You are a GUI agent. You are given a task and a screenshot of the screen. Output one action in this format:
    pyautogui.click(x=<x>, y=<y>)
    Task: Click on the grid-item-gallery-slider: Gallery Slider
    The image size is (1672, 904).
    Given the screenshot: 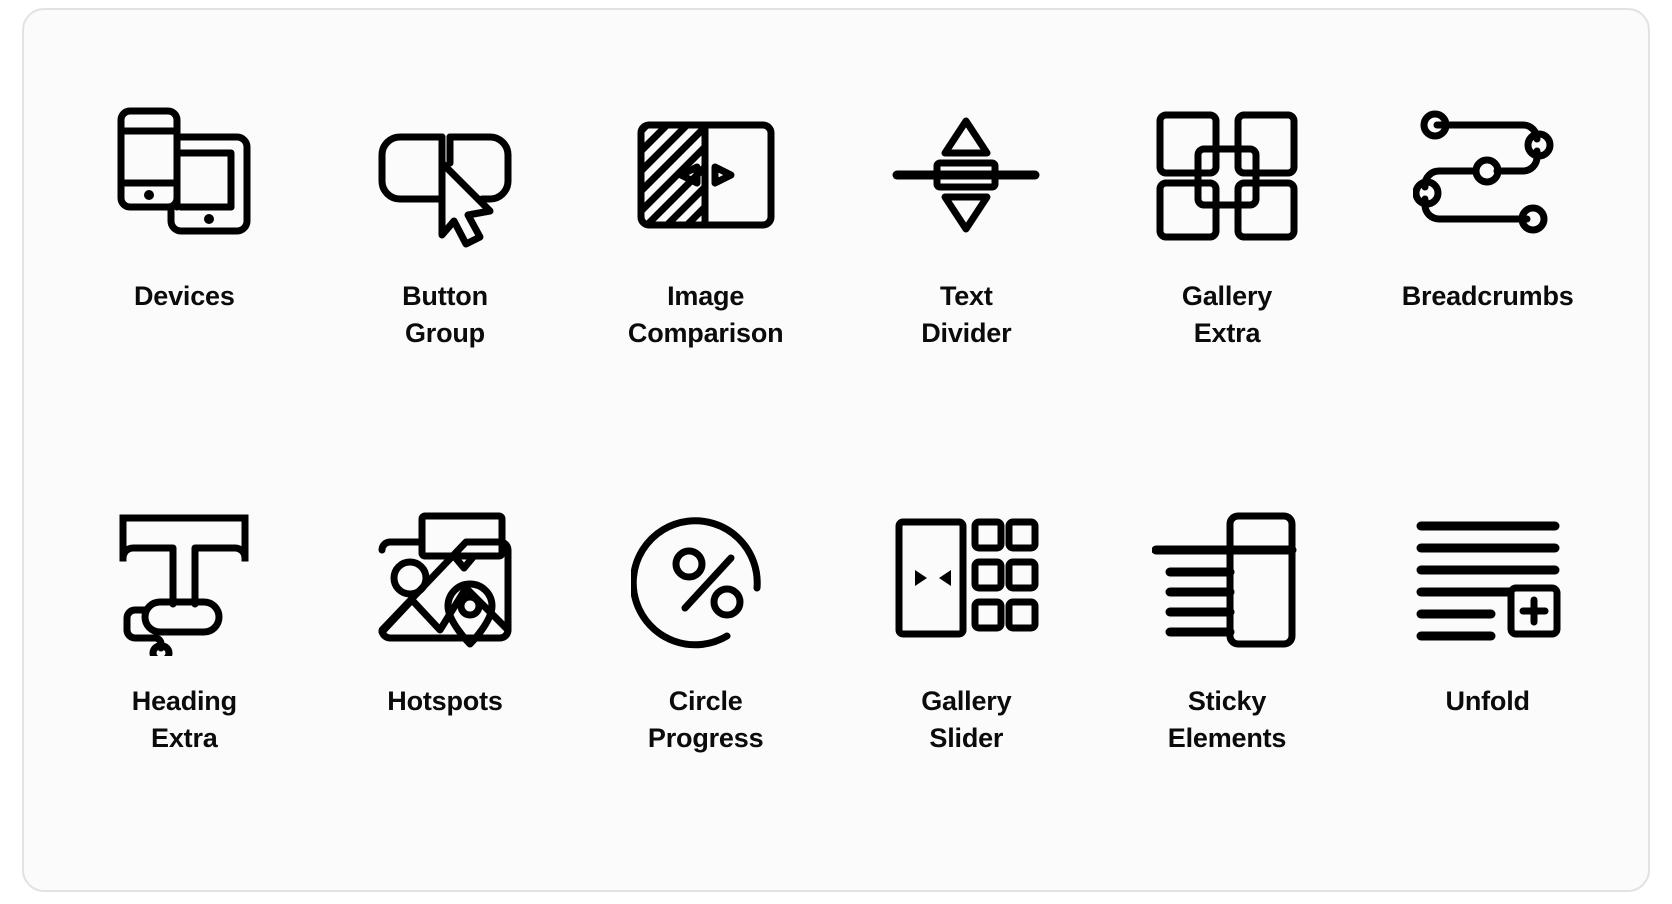 What is the action you would take?
    pyautogui.click(x=966, y=657)
    